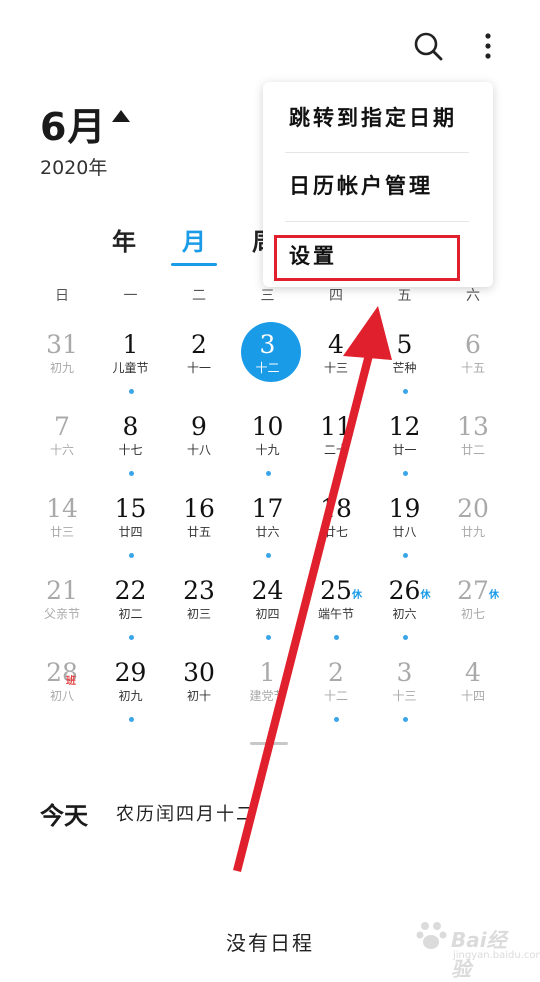 The width and height of the screenshot is (540, 982). Describe the element at coordinates (428, 46) in the screenshot. I see `search-icon` at that location.